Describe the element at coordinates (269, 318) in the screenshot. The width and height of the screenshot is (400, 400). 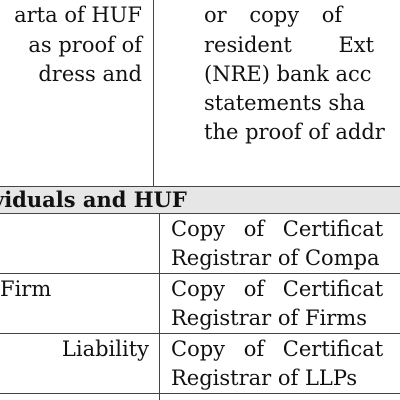
I see `row-right-line: Registrar of Firms` at that location.